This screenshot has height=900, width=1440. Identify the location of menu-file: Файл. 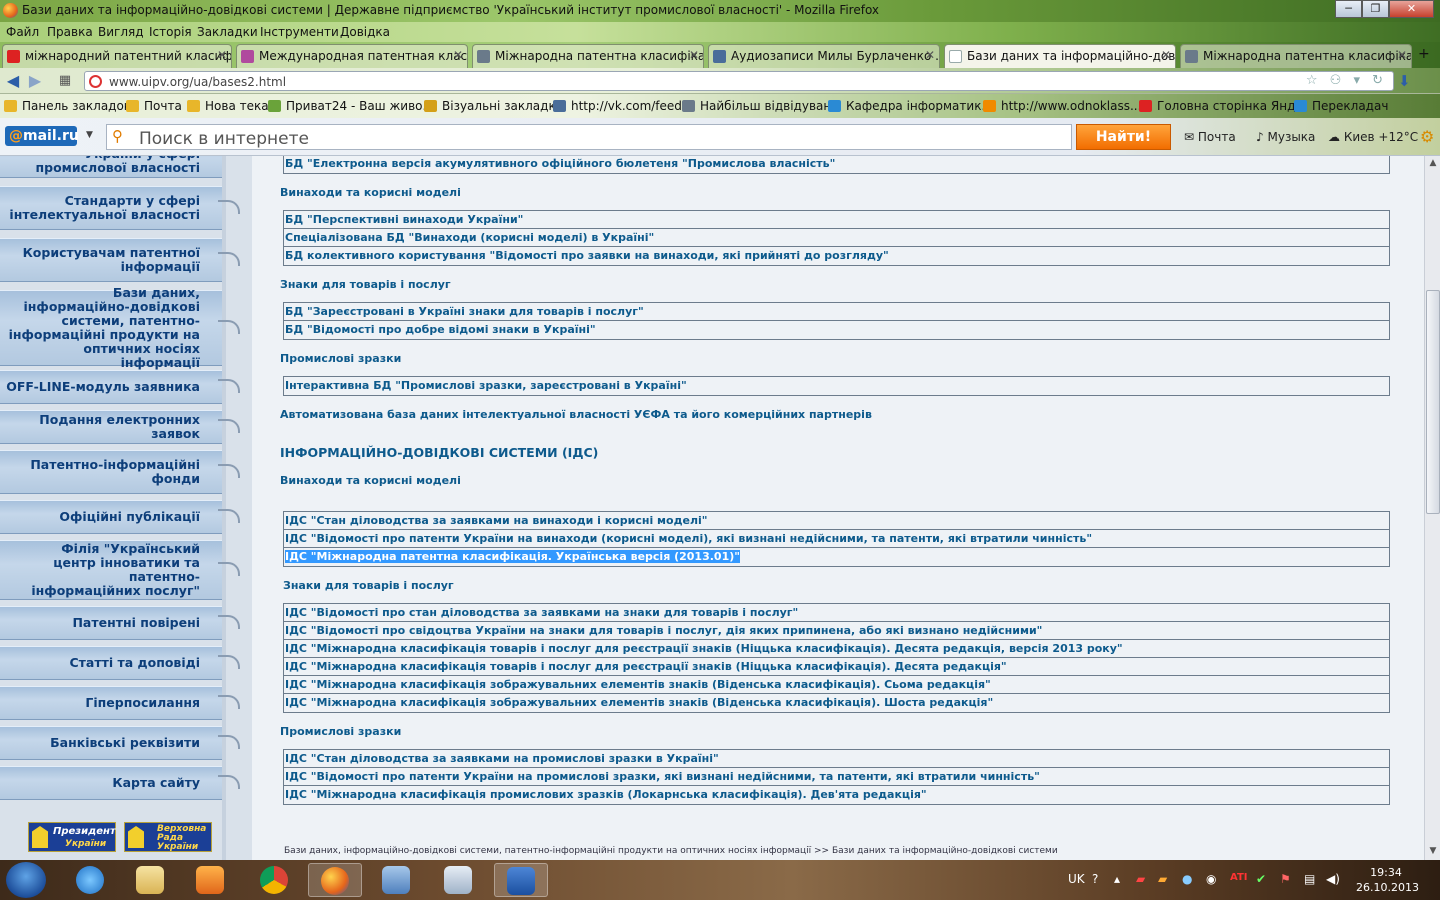
(22, 32).